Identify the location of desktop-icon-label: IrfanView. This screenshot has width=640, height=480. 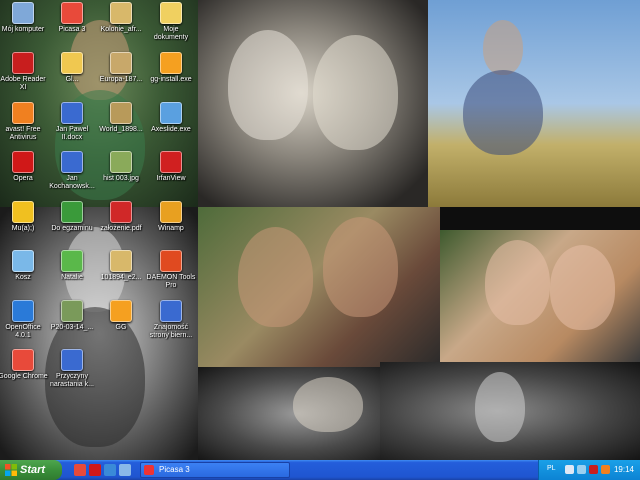
(171, 178).